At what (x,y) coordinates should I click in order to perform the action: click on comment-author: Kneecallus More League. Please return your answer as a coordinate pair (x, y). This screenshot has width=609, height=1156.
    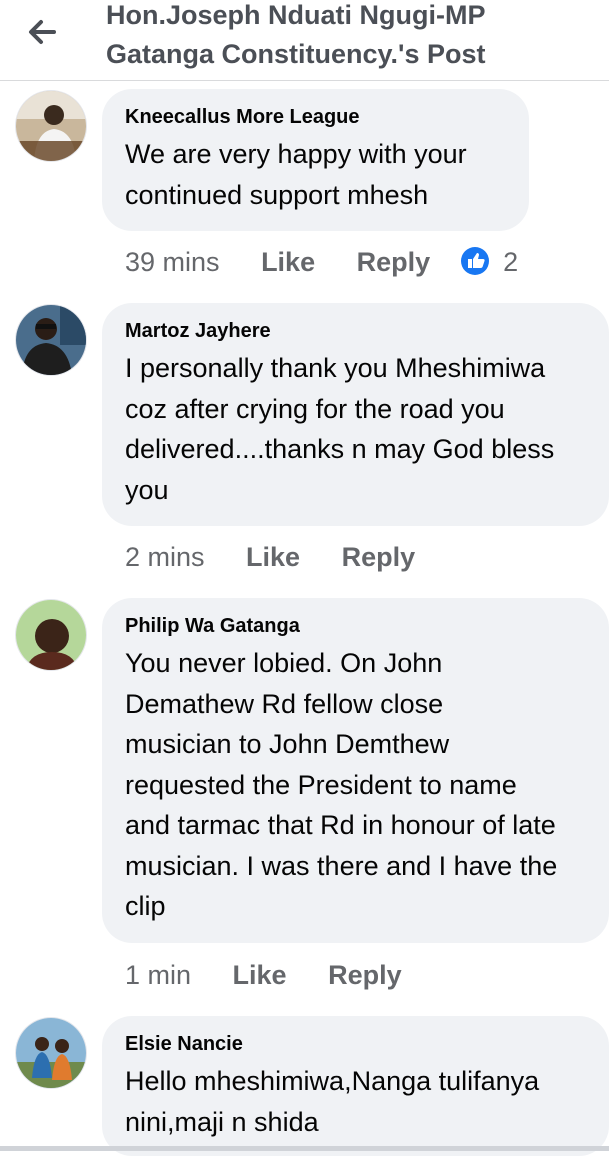
    Looking at the image, I should click on (327, 117).